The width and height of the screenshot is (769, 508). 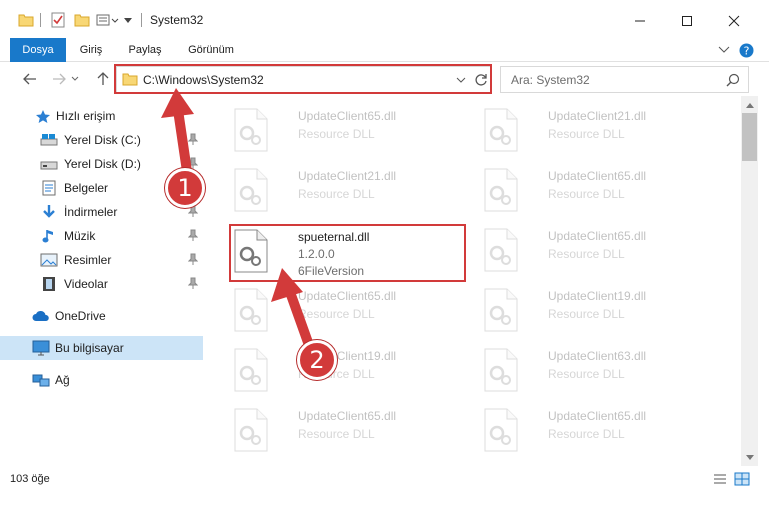 What do you see at coordinates (88, 260) in the screenshot?
I see `nav-label: Resimler` at bounding box center [88, 260].